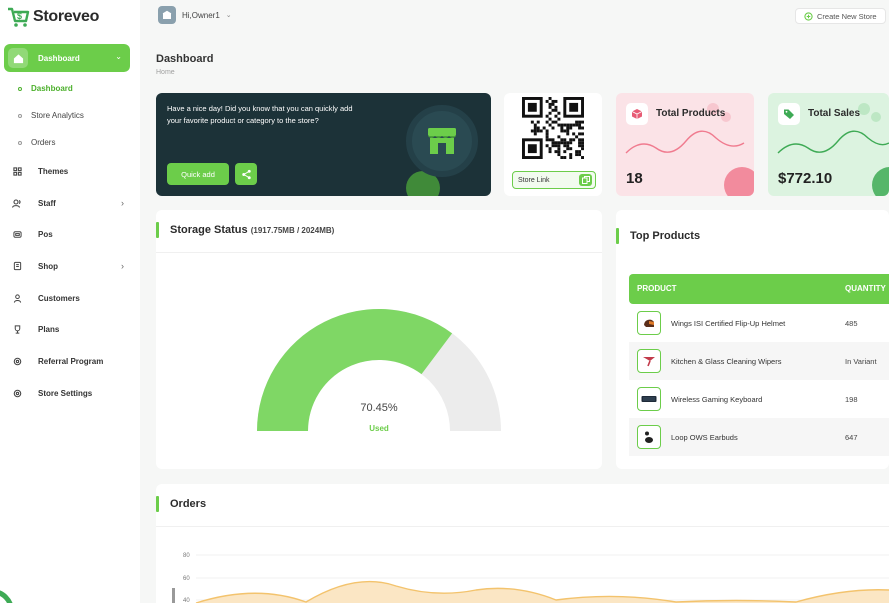  What do you see at coordinates (17, 298) in the screenshot?
I see `user-icon` at bounding box center [17, 298].